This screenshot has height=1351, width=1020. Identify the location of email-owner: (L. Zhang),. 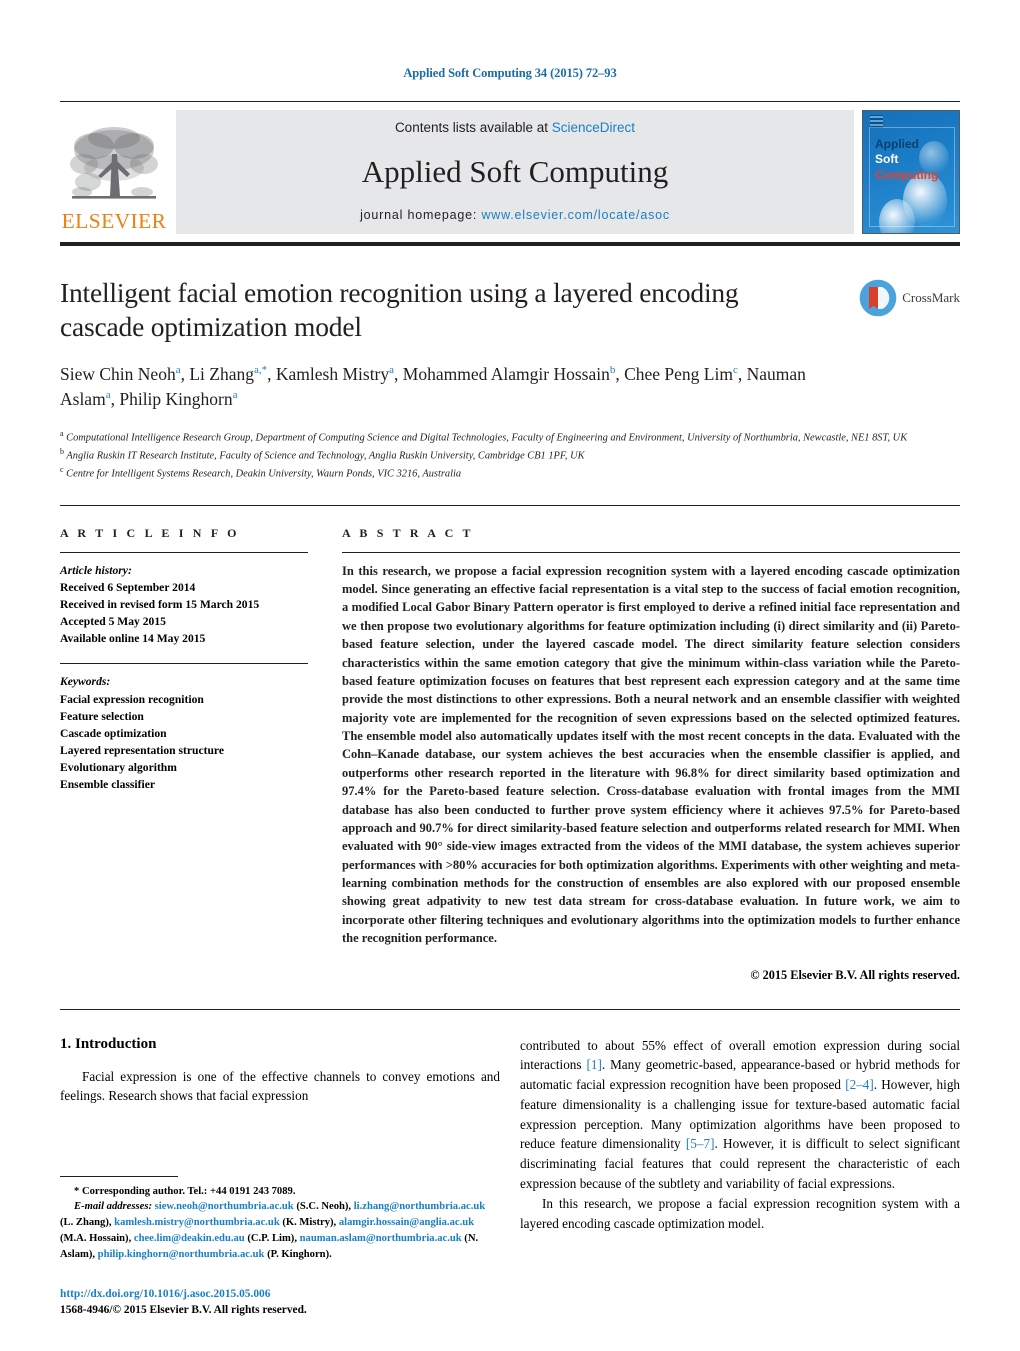
(87, 1223).